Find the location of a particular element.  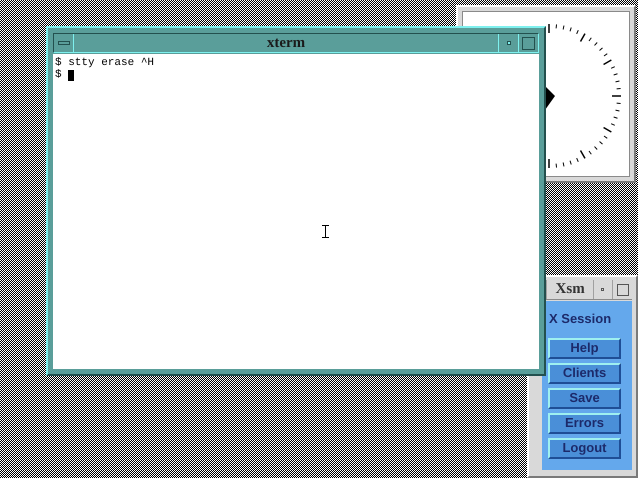

terminal-line: $ stty erase ^H is located at coordinates (104, 63).